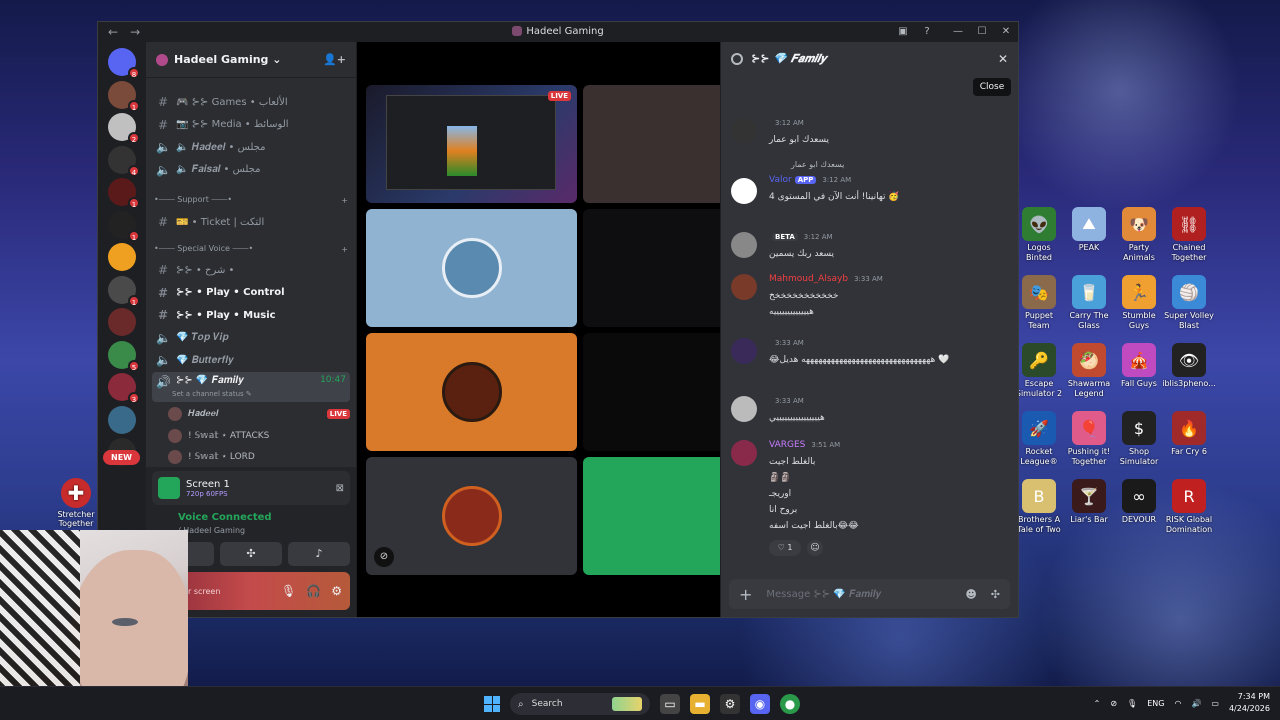  What do you see at coordinates (903, 32) in the screenshot?
I see `inbox-icon: ▣` at bounding box center [903, 32].